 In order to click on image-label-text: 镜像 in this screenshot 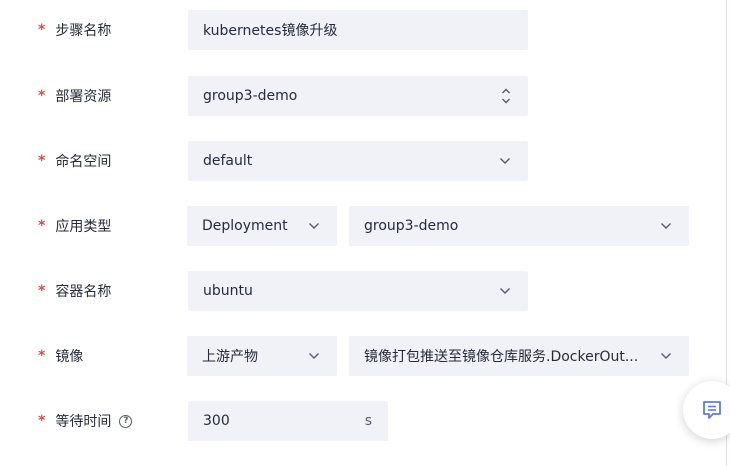, I will do `click(69, 357)`.